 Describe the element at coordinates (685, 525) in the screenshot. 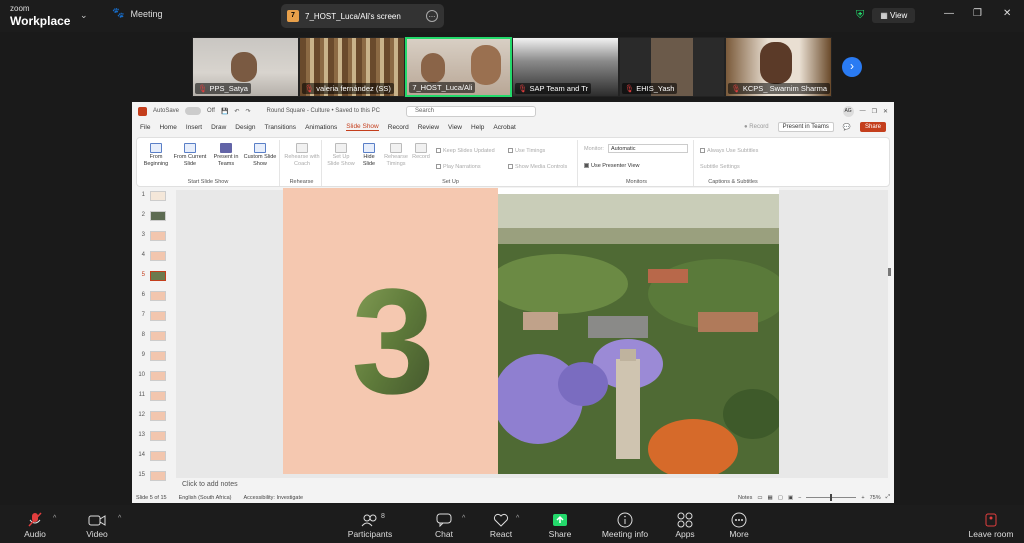

I see `apps-button: Apps` at that location.